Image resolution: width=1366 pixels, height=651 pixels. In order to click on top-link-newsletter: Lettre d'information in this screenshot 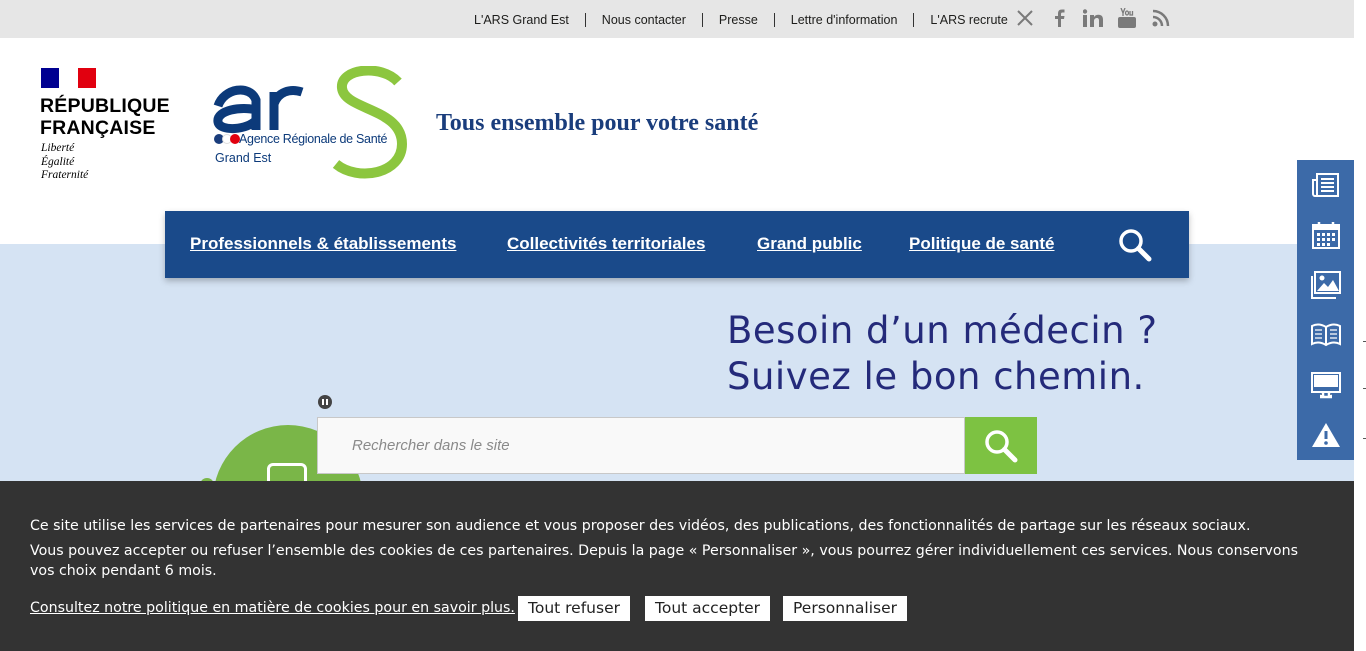, I will do `click(844, 20)`.